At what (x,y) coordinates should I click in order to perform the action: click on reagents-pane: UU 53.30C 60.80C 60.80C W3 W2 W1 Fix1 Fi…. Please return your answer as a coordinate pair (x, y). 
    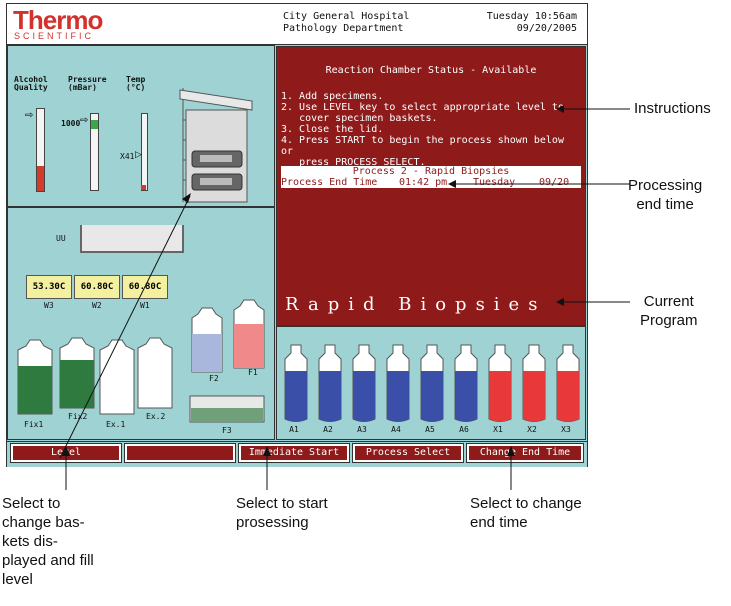
    Looking at the image, I should click on (141, 323).